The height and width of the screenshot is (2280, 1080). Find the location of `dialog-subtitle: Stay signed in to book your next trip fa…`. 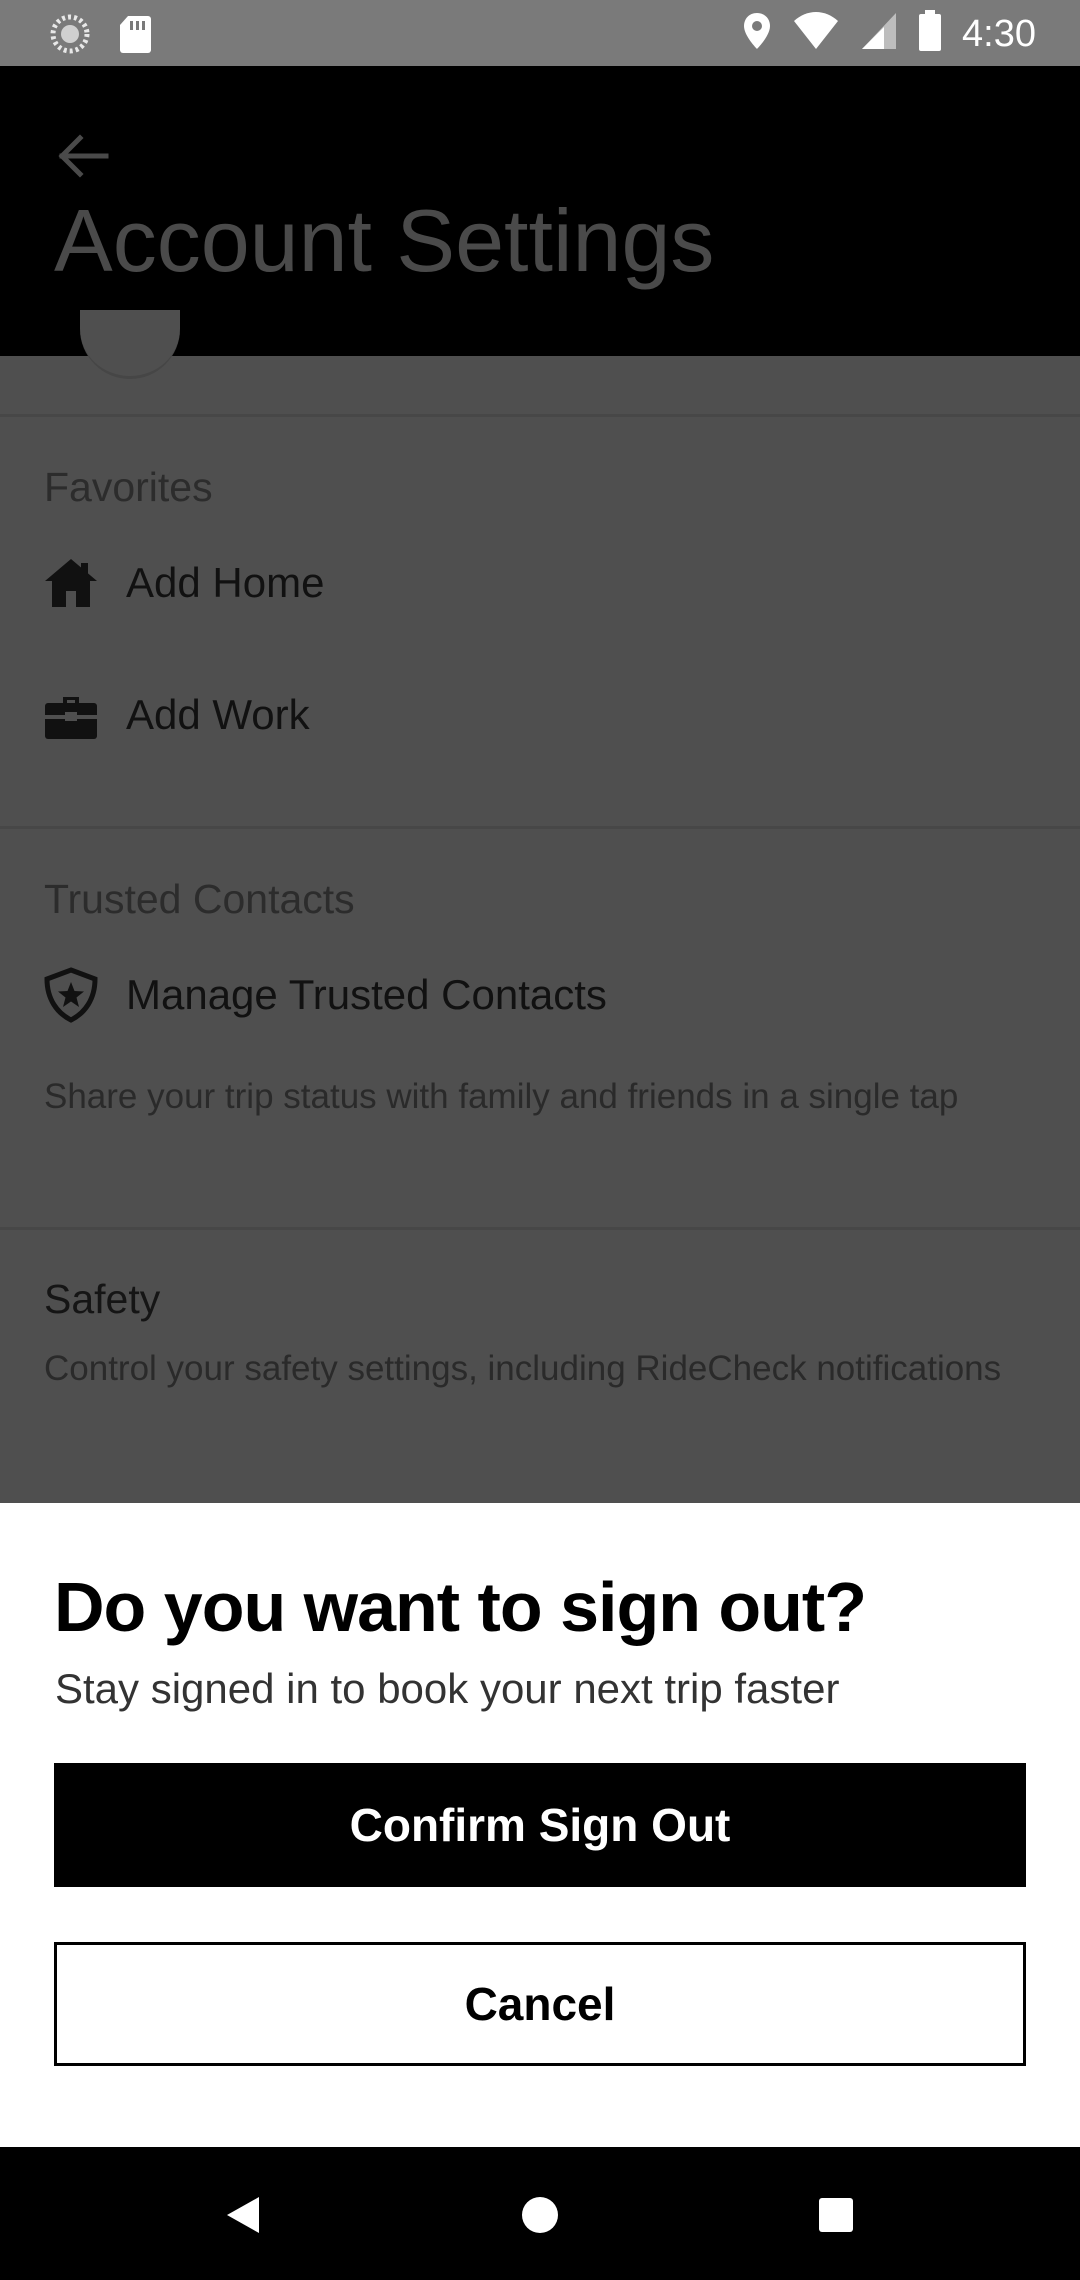

dialog-subtitle: Stay signed in to book your next trip fa… is located at coordinates (447, 1688).